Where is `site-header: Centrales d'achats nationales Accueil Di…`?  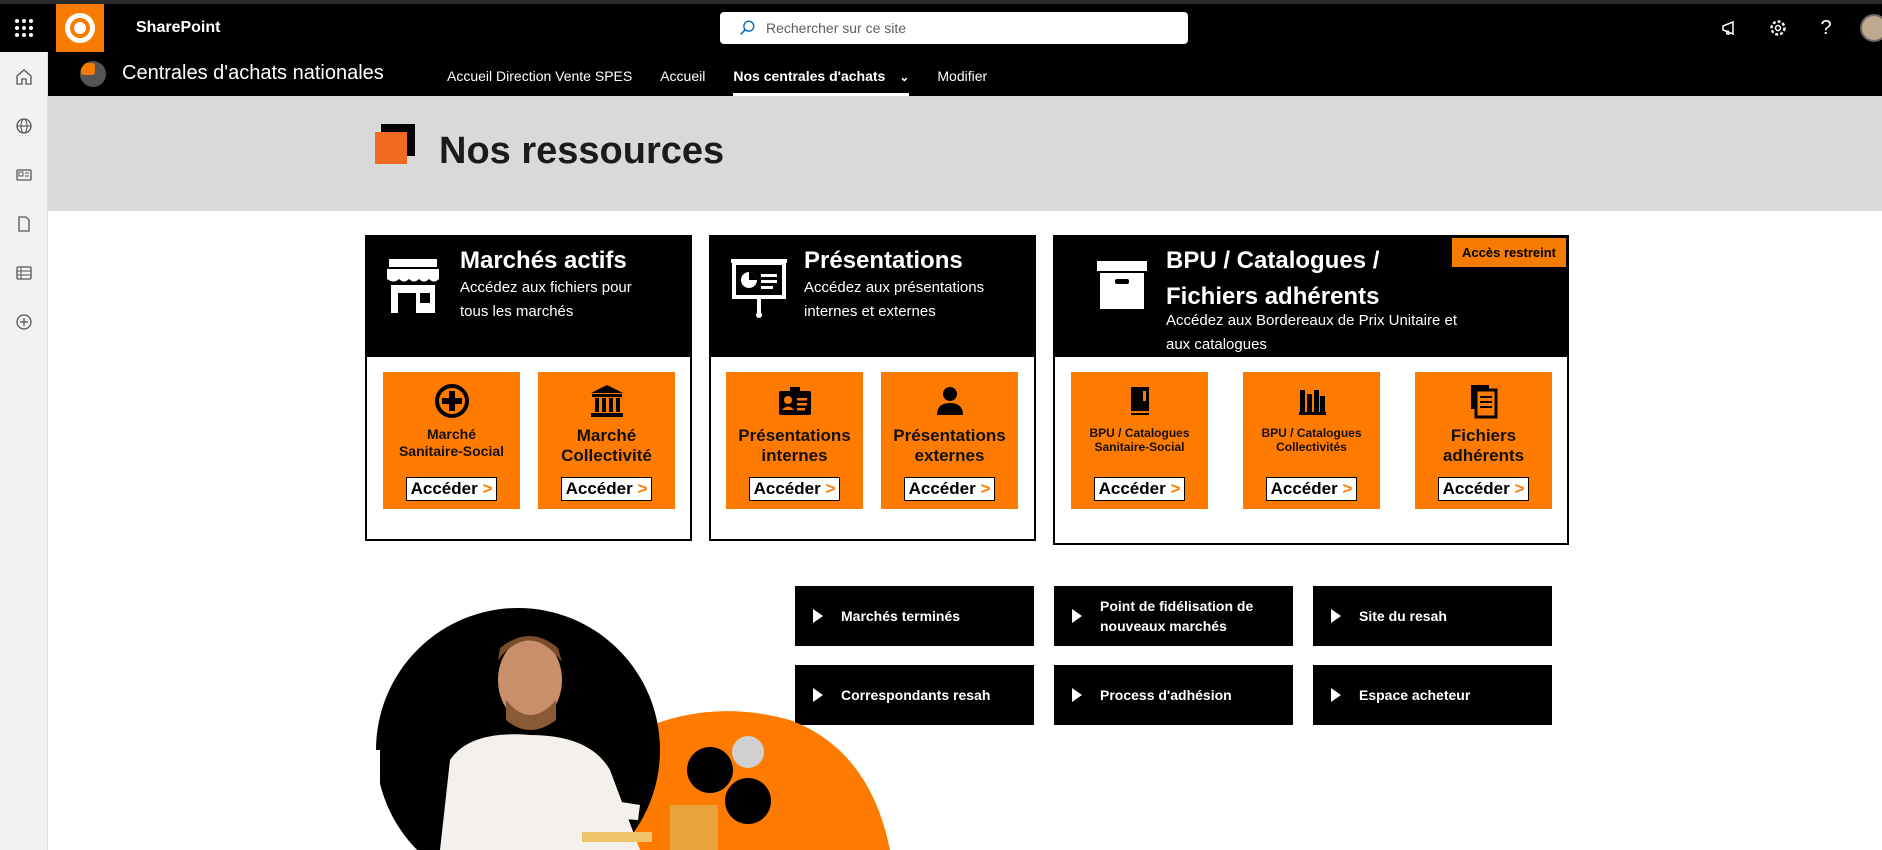
site-header: Centrales d'achats nationales Accueil Di… is located at coordinates (965, 74).